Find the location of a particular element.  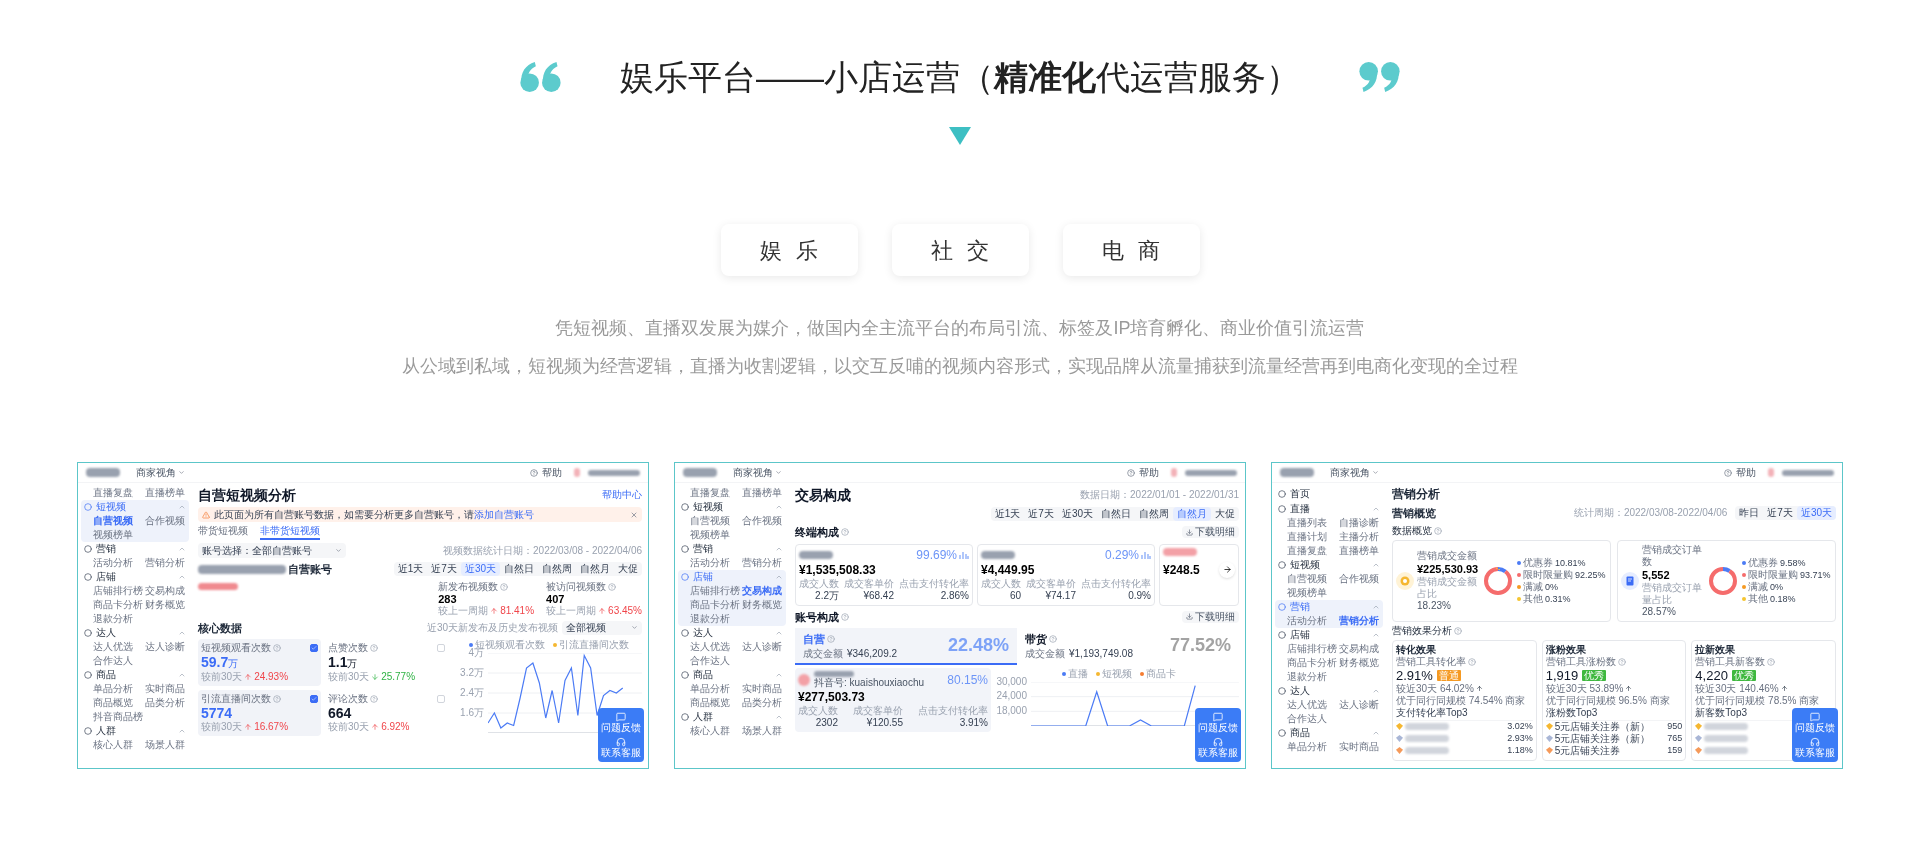

account-select: 账号选择：全部自营账号 is located at coordinates (272, 550).